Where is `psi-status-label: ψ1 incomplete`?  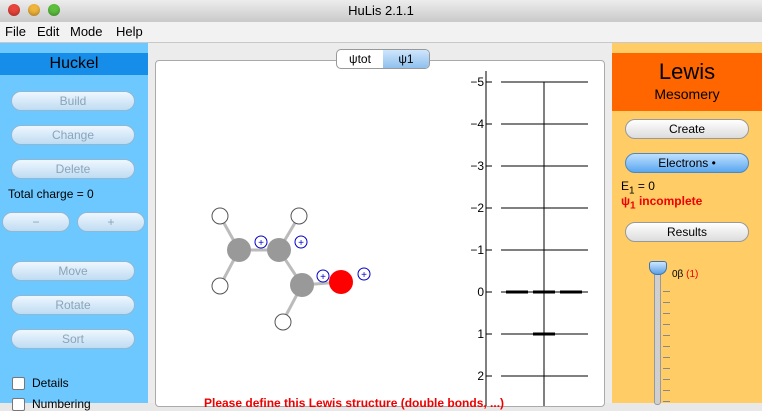 psi-status-label: ψ1 incomplete is located at coordinates (661, 202).